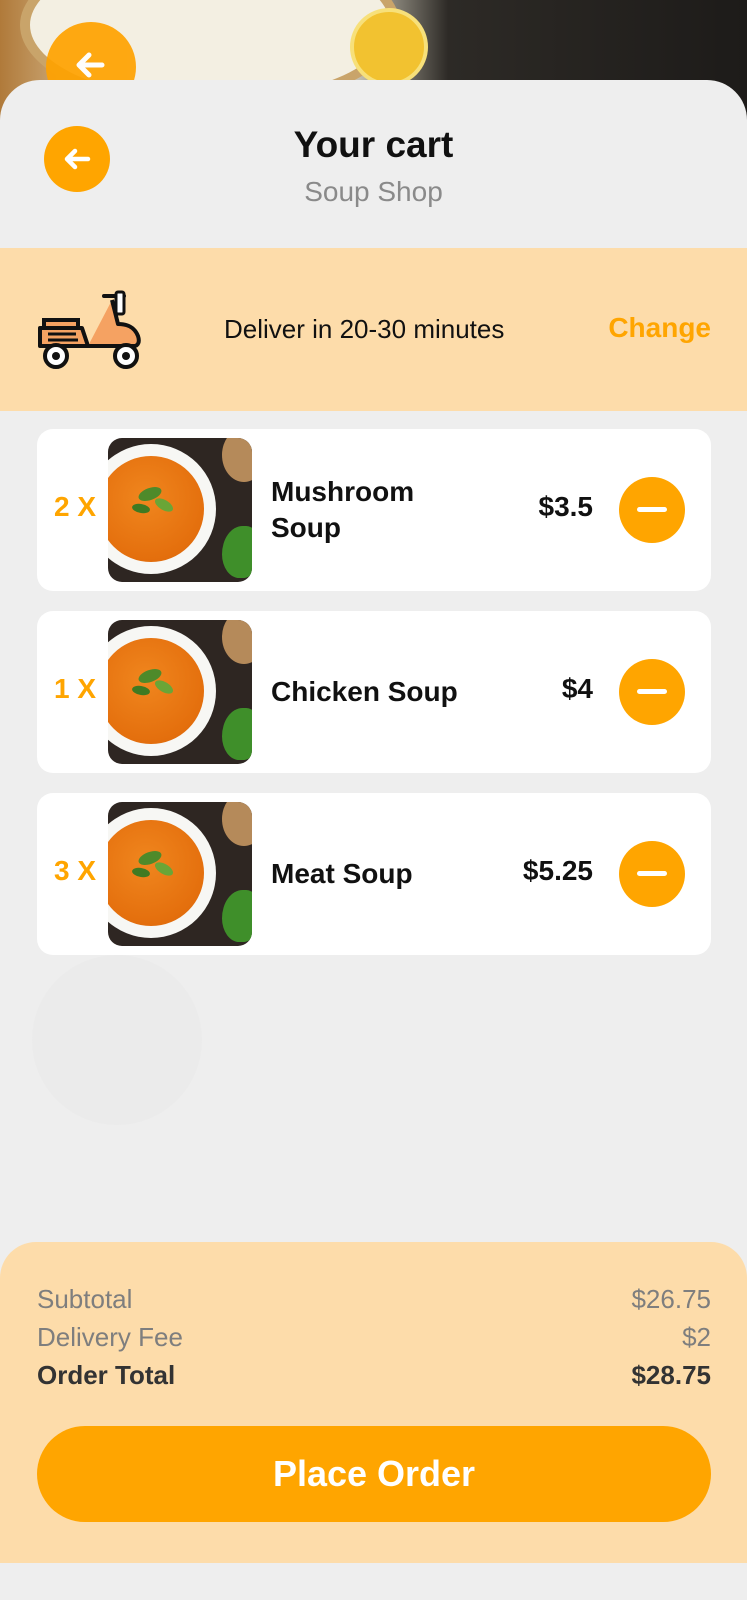 Image resolution: width=747 pixels, height=1600 pixels. I want to click on item-name: Chicken Soup, so click(364, 691).